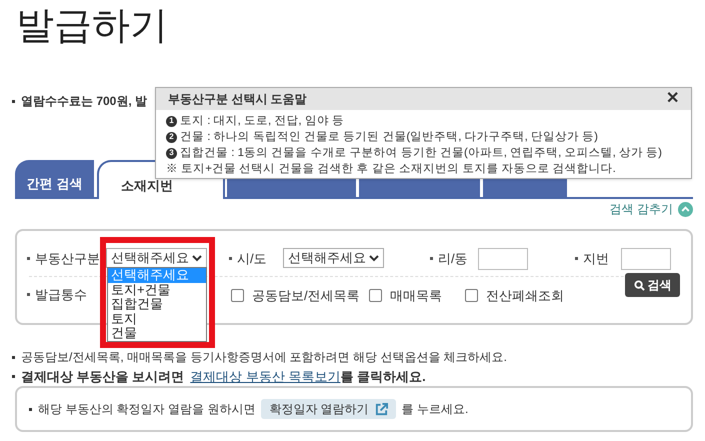 The height and width of the screenshot is (441, 705). I want to click on checkbox-label: 매매목록, so click(416, 296).